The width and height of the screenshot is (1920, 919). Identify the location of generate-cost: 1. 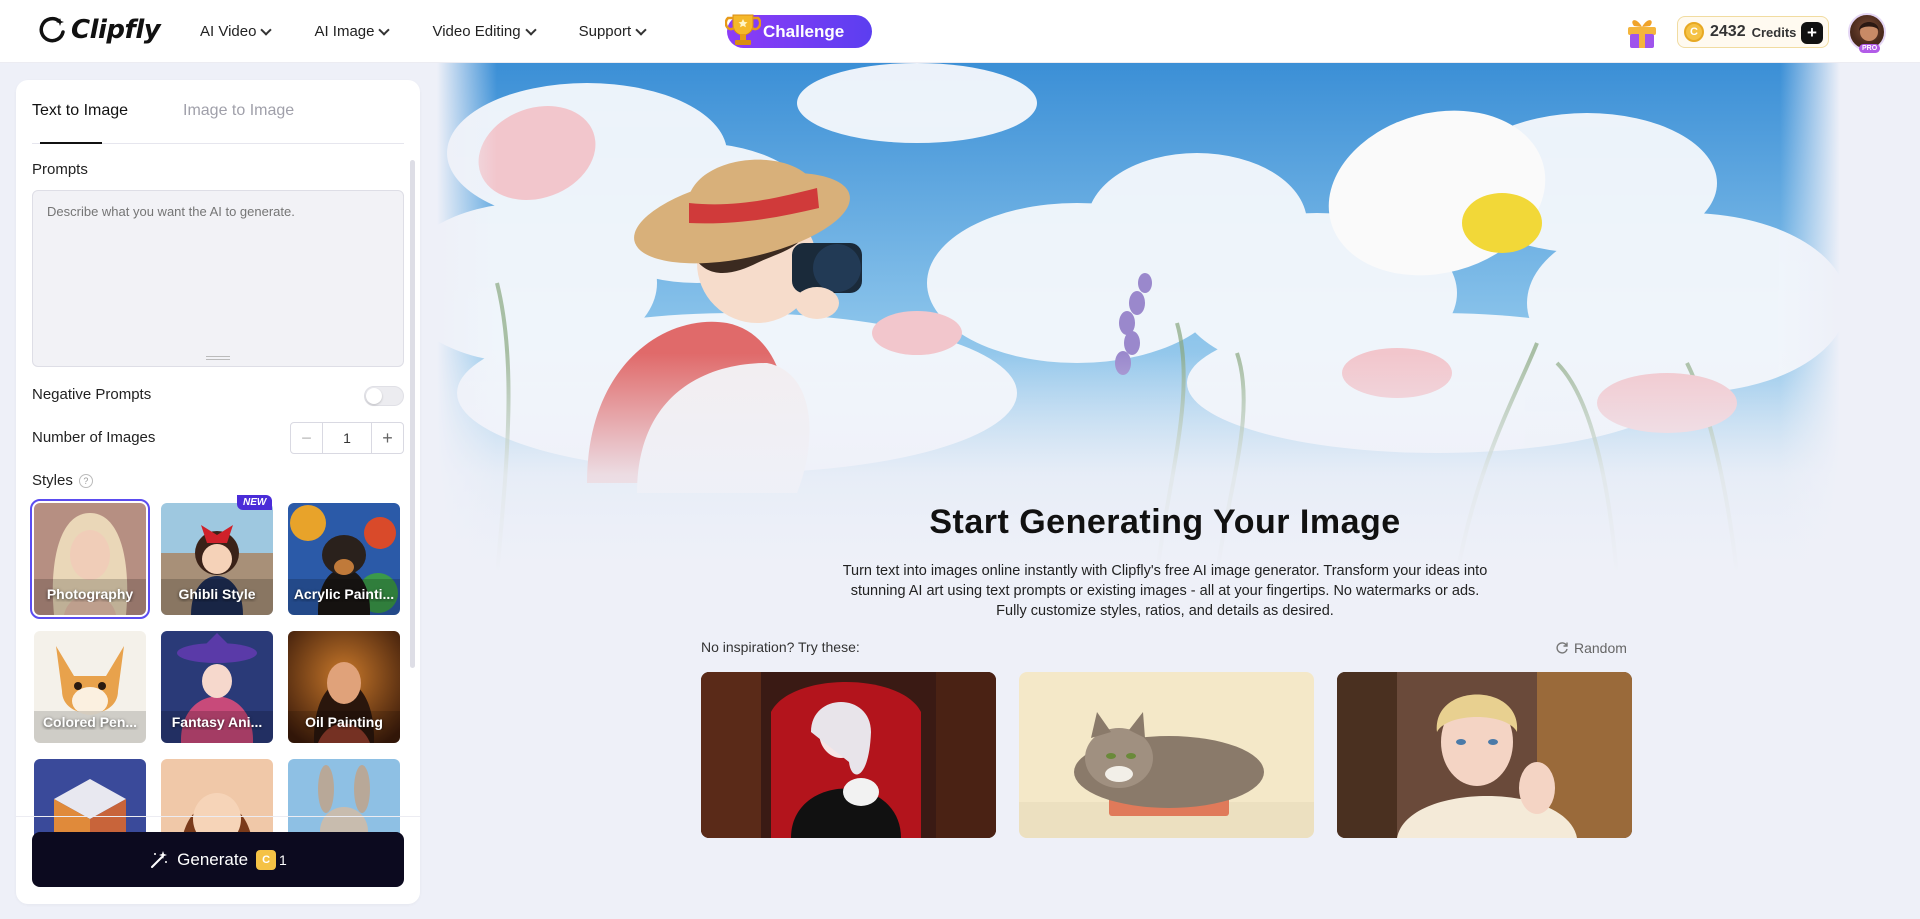
(283, 859).